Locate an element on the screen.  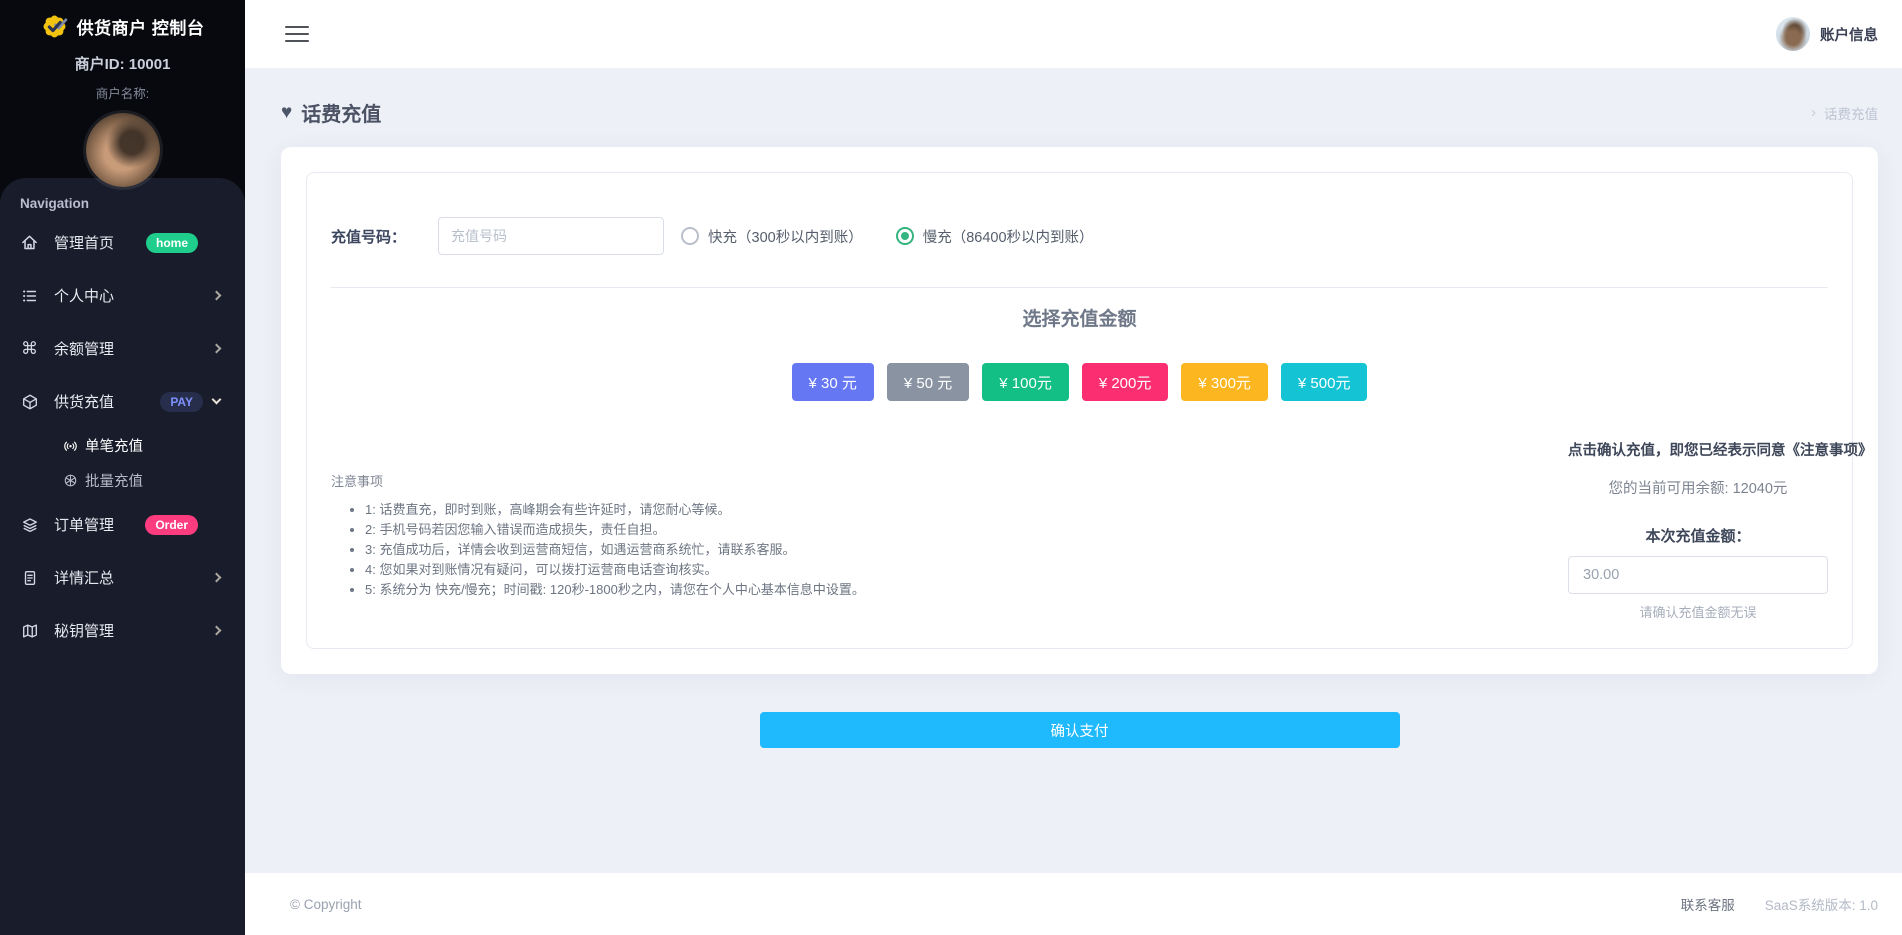
amount-200-button: ¥ 200元 is located at coordinates (1125, 382).